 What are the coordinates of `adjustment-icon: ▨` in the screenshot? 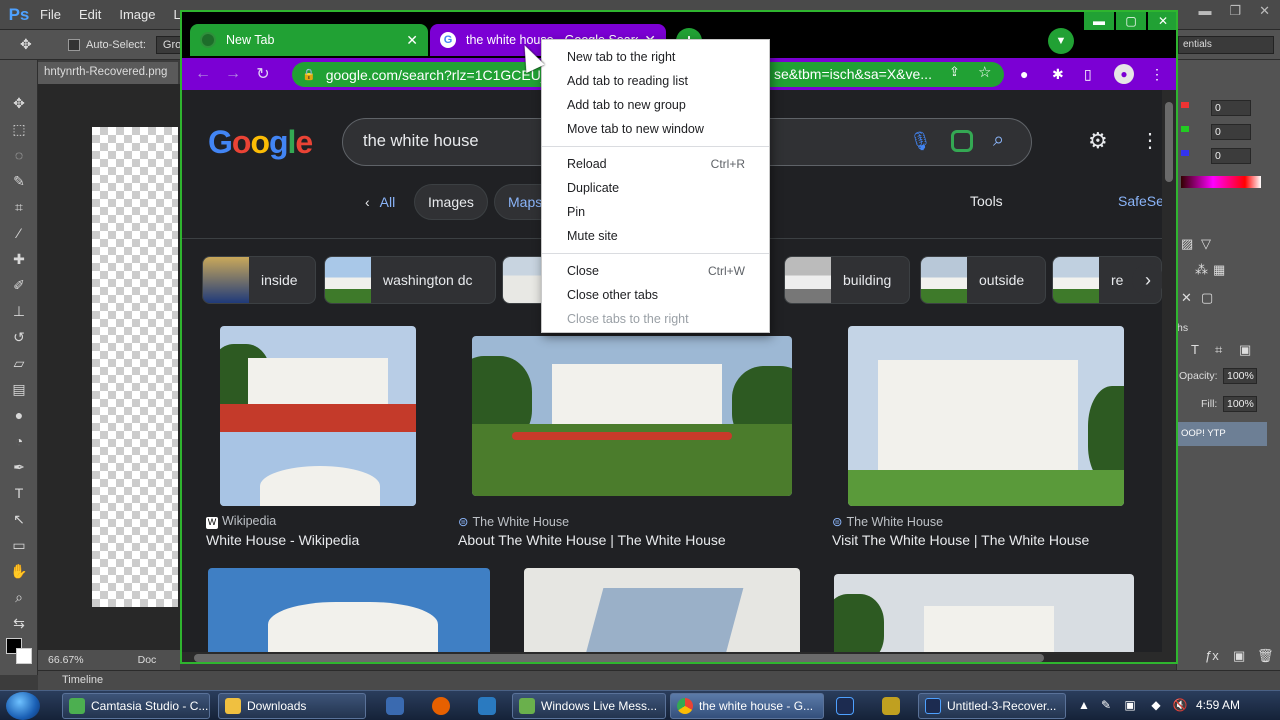 It's located at (1187, 244).